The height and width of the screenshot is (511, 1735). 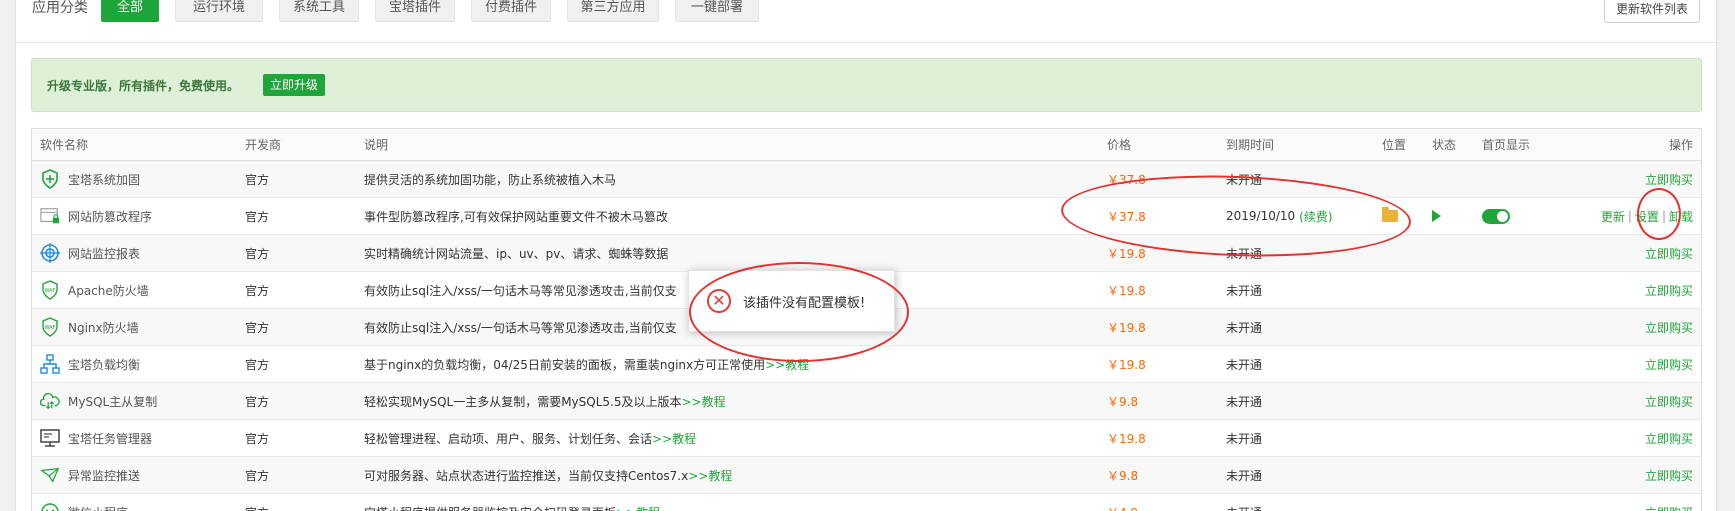 I want to click on header-expiry: 到期时间, so click(x=1250, y=145).